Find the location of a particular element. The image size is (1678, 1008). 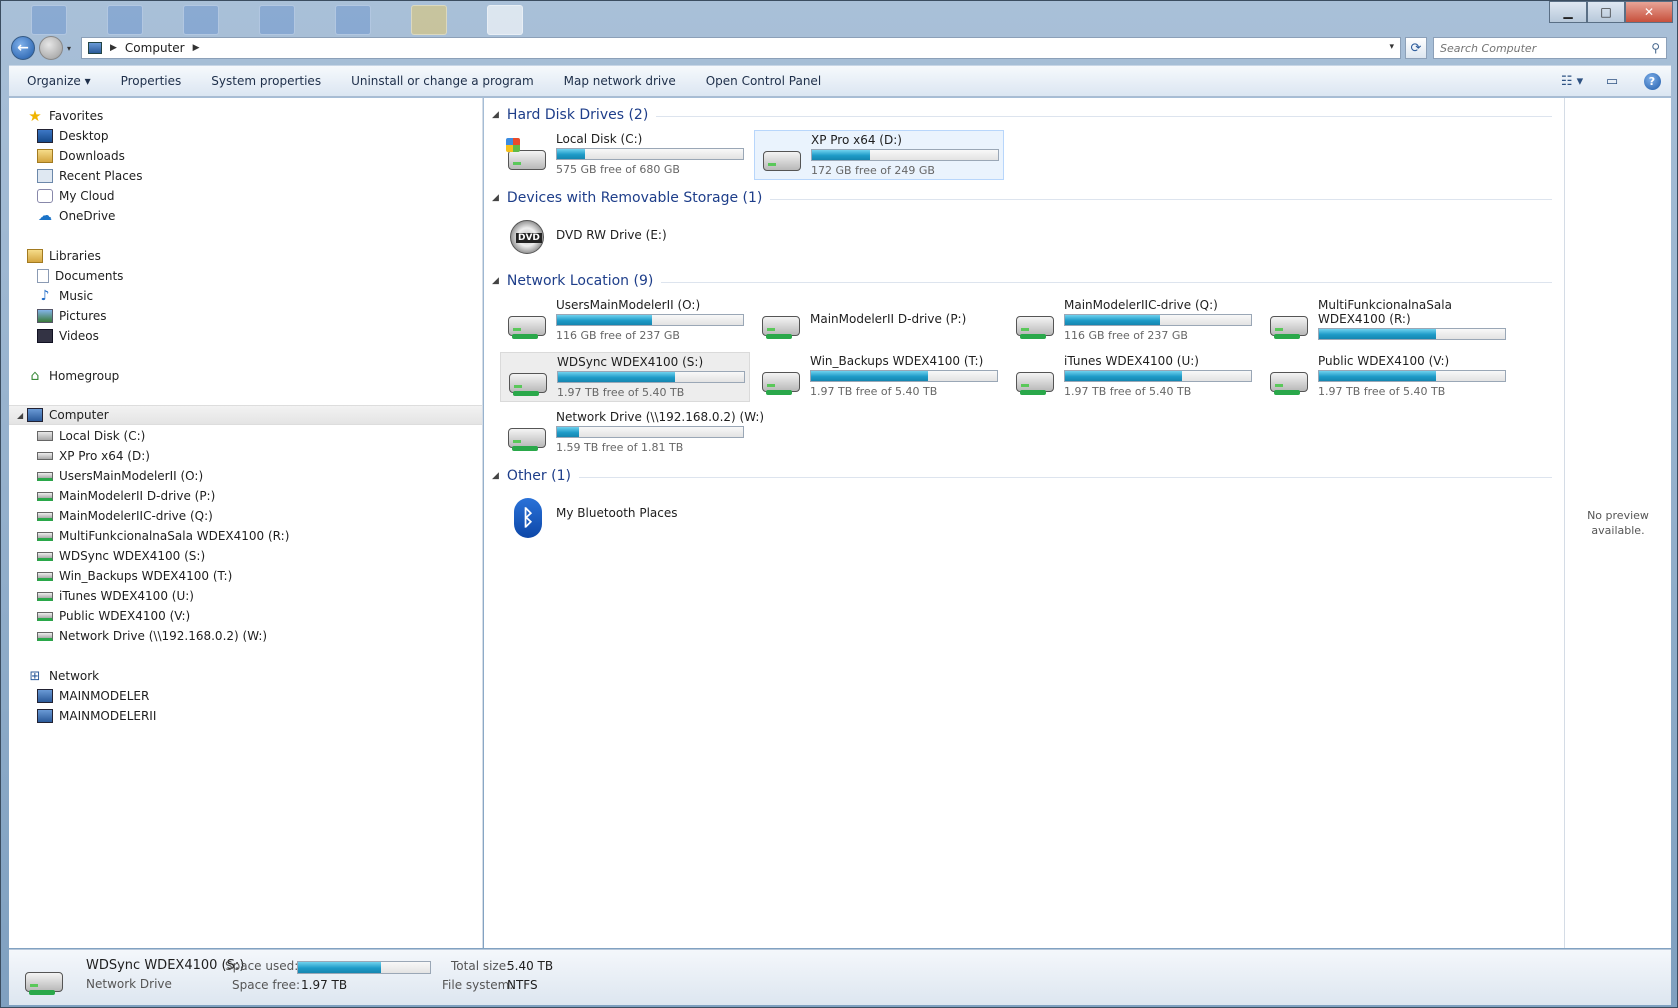

system-properties-button: System properties is located at coordinates (266, 81).